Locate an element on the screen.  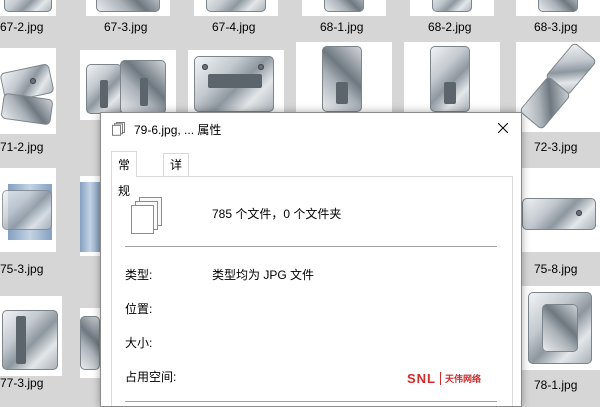
tab-details: 详细信息 is located at coordinates (176, 195).